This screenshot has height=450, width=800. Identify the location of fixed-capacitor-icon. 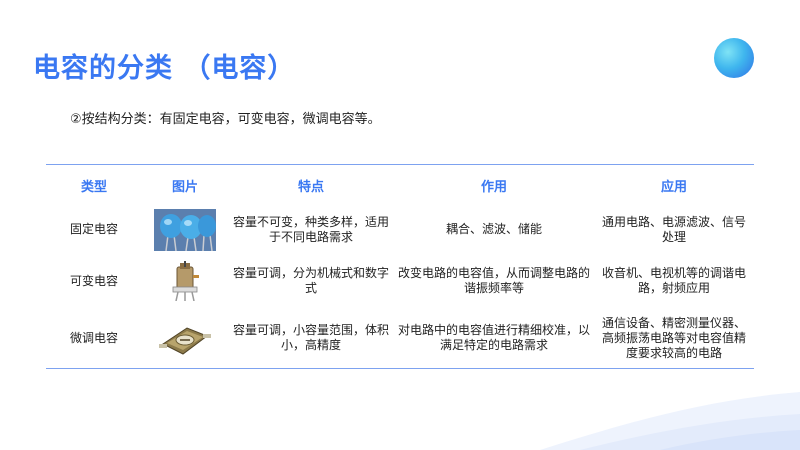
(185, 229).